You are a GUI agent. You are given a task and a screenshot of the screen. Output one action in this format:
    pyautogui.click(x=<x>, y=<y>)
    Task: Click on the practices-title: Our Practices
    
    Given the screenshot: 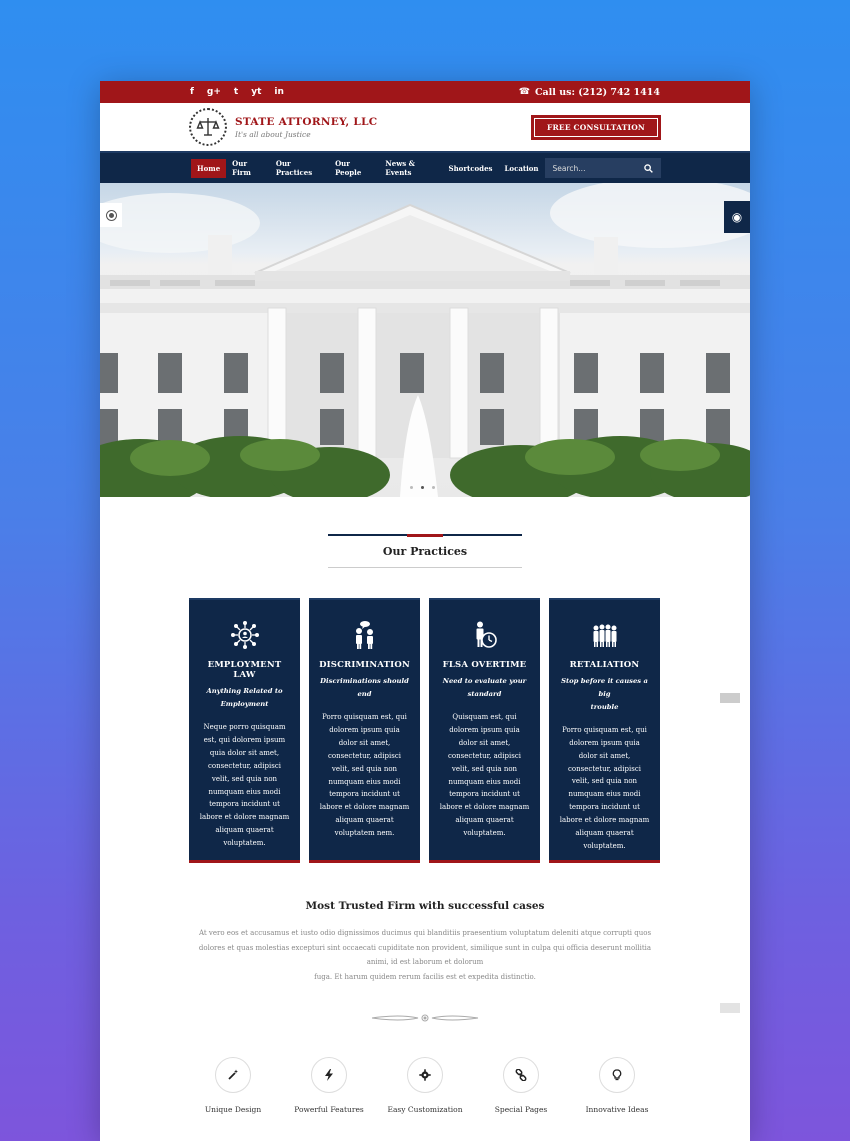 What is the action you would take?
    pyautogui.click(x=425, y=551)
    